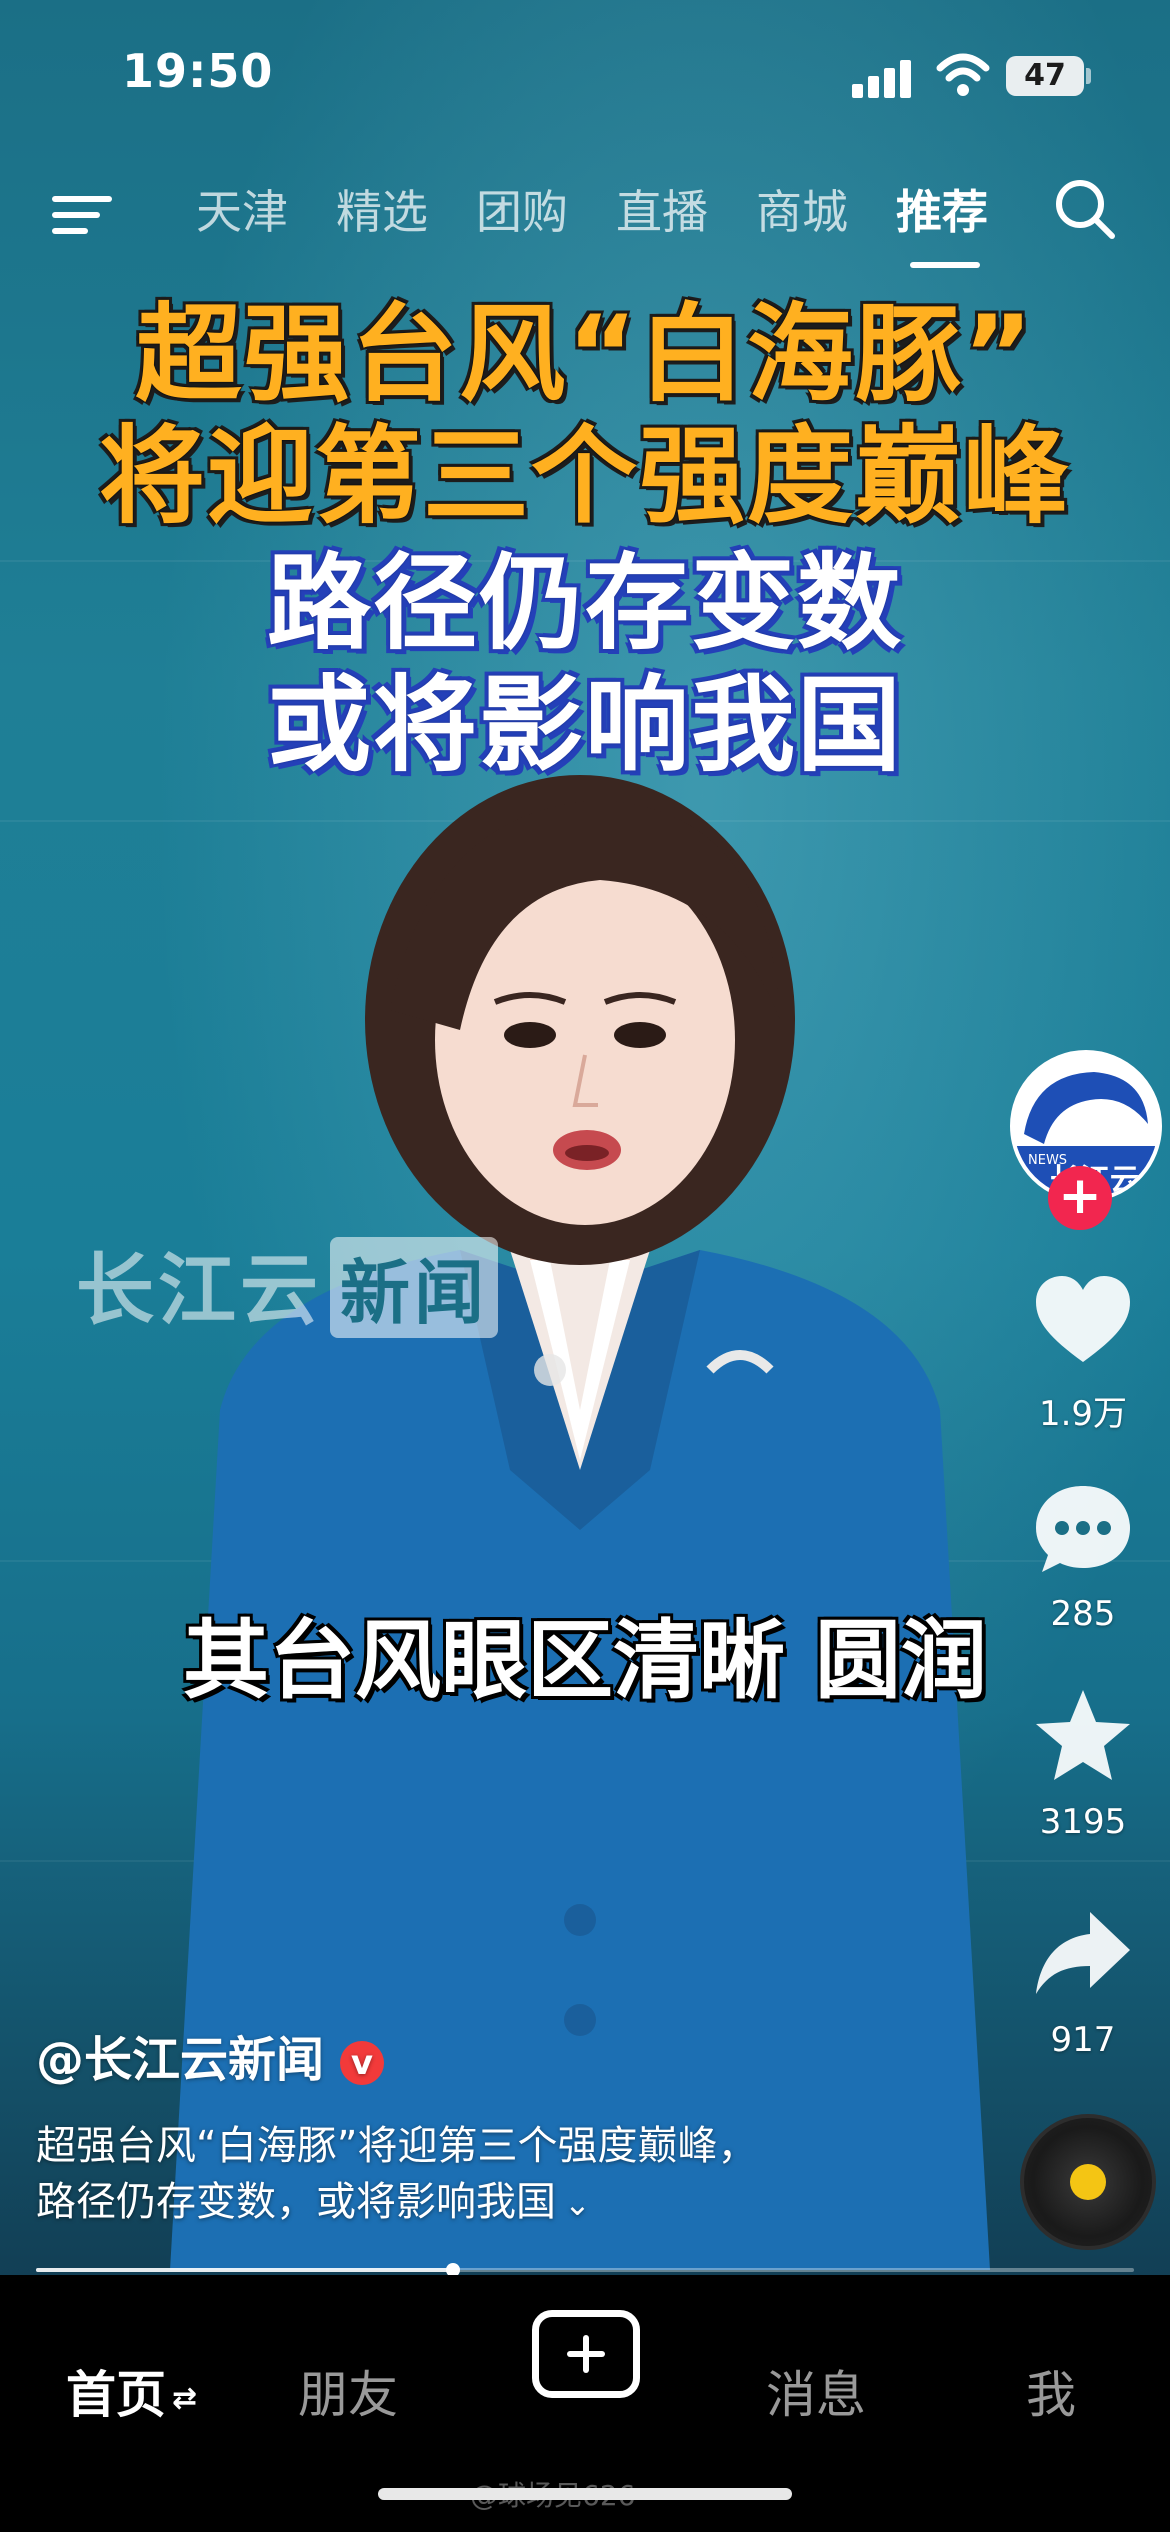 The height and width of the screenshot is (2532, 1170). I want to click on create-post-button, so click(586, 2354).